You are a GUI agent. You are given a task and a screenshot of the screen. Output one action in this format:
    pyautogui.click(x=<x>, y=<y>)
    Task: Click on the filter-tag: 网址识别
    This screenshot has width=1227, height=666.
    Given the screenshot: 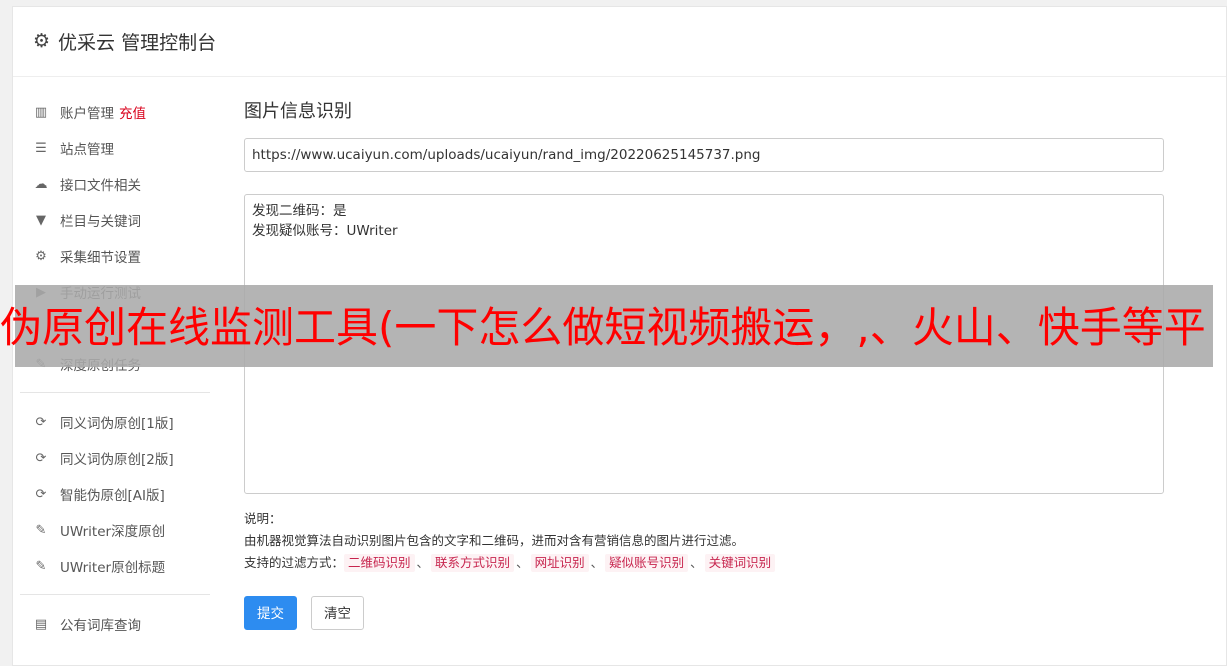 What is the action you would take?
    pyautogui.click(x=559, y=563)
    